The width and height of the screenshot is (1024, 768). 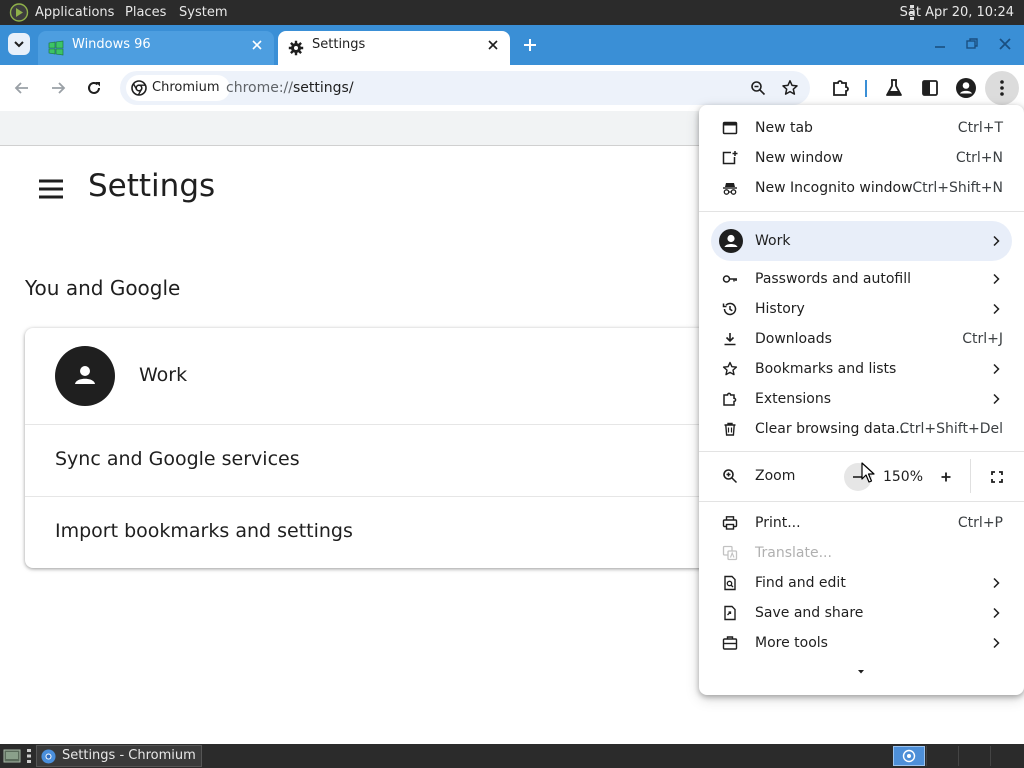 I want to click on back-arrow-icon, so click(x=22, y=88).